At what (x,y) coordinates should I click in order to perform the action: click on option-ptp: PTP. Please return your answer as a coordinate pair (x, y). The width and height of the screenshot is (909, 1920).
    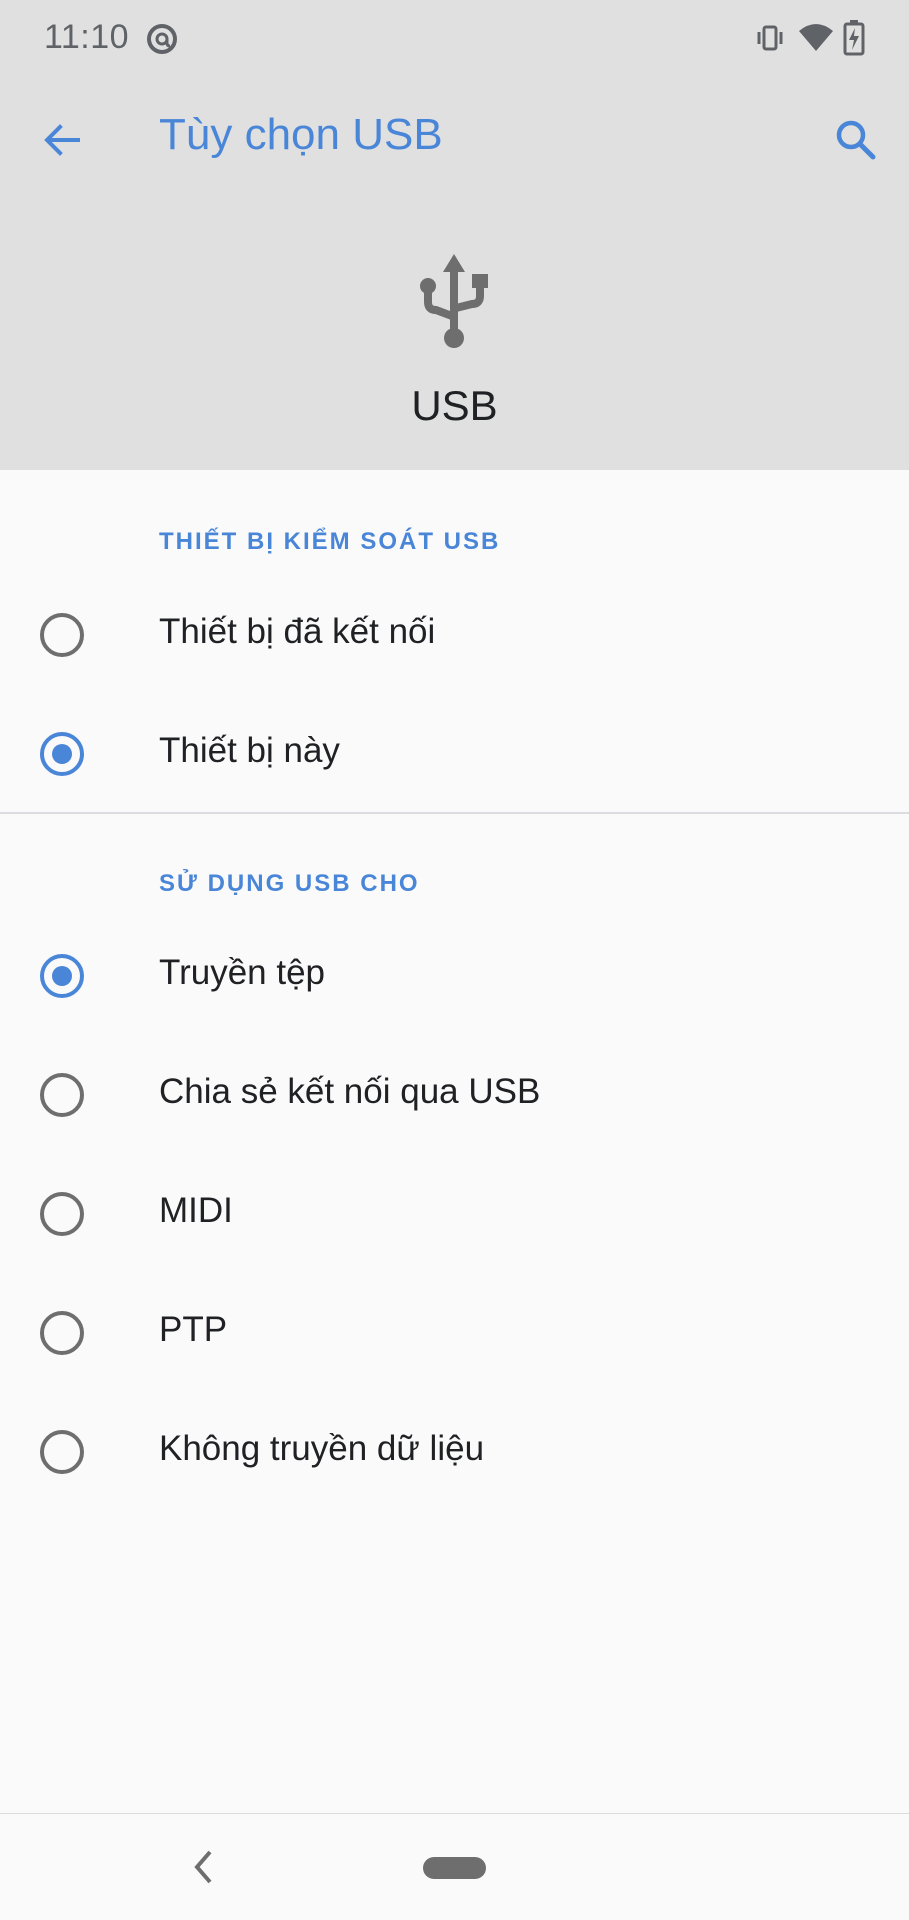
    Looking at the image, I should click on (454, 1331).